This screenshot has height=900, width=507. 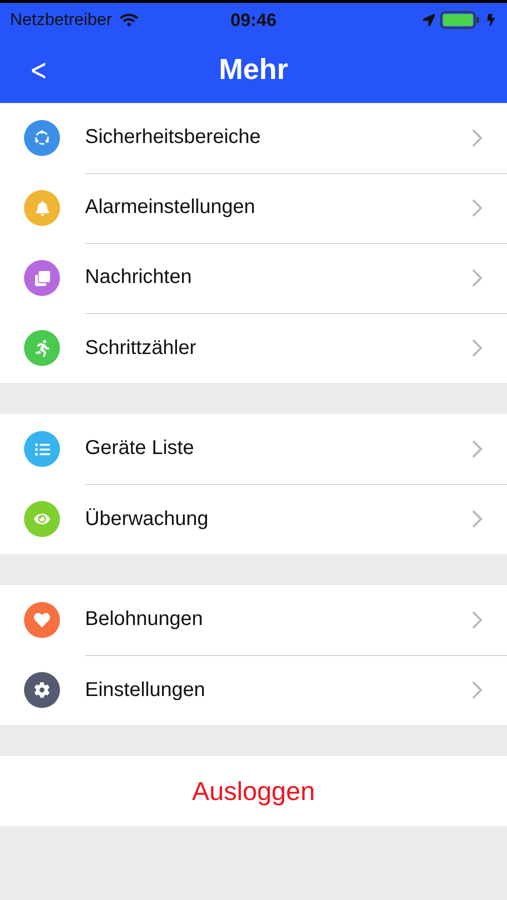 I want to click on wifi-icon, so click(x=129, y=20).